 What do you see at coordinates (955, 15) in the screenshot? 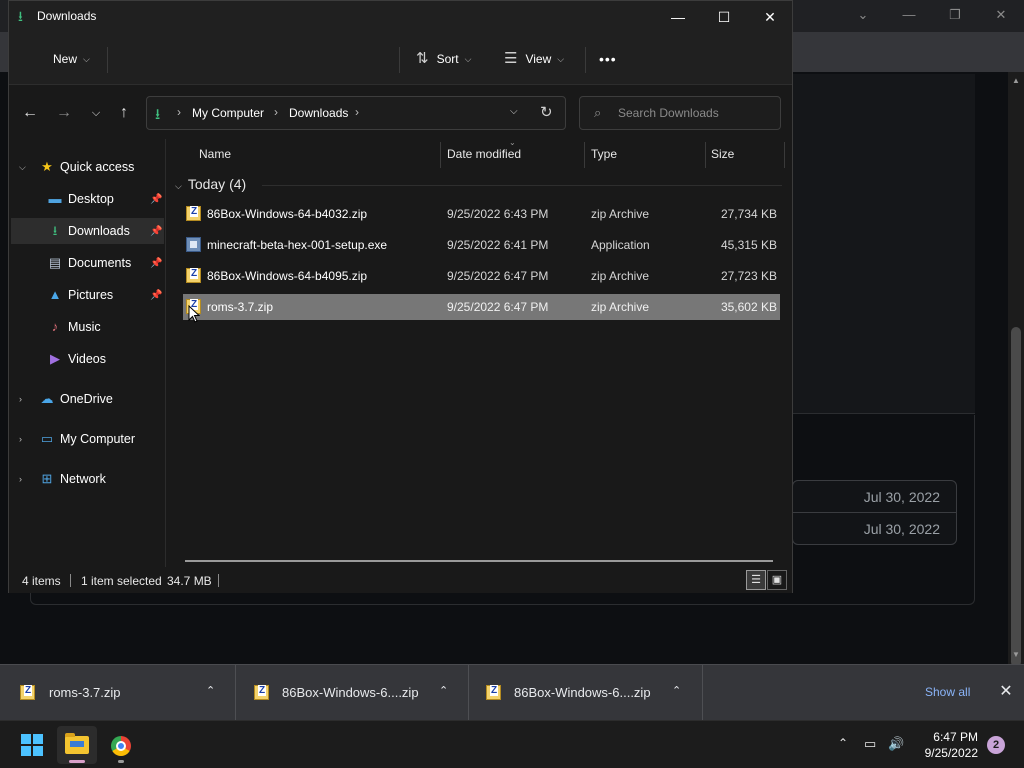
I see `chrome-restore-button: ❐` at bounding box center [955, 15].